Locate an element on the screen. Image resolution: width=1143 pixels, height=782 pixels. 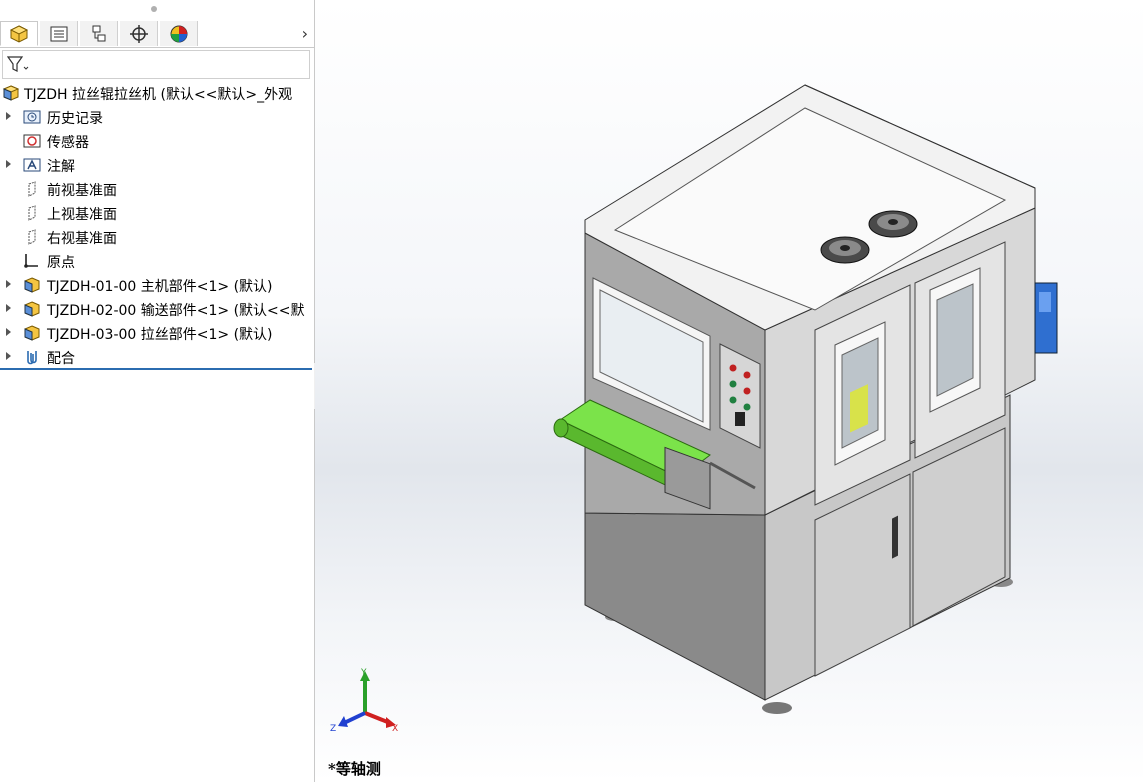
tree-item-label: 前视基准面 is located at coordinates (82, 191).